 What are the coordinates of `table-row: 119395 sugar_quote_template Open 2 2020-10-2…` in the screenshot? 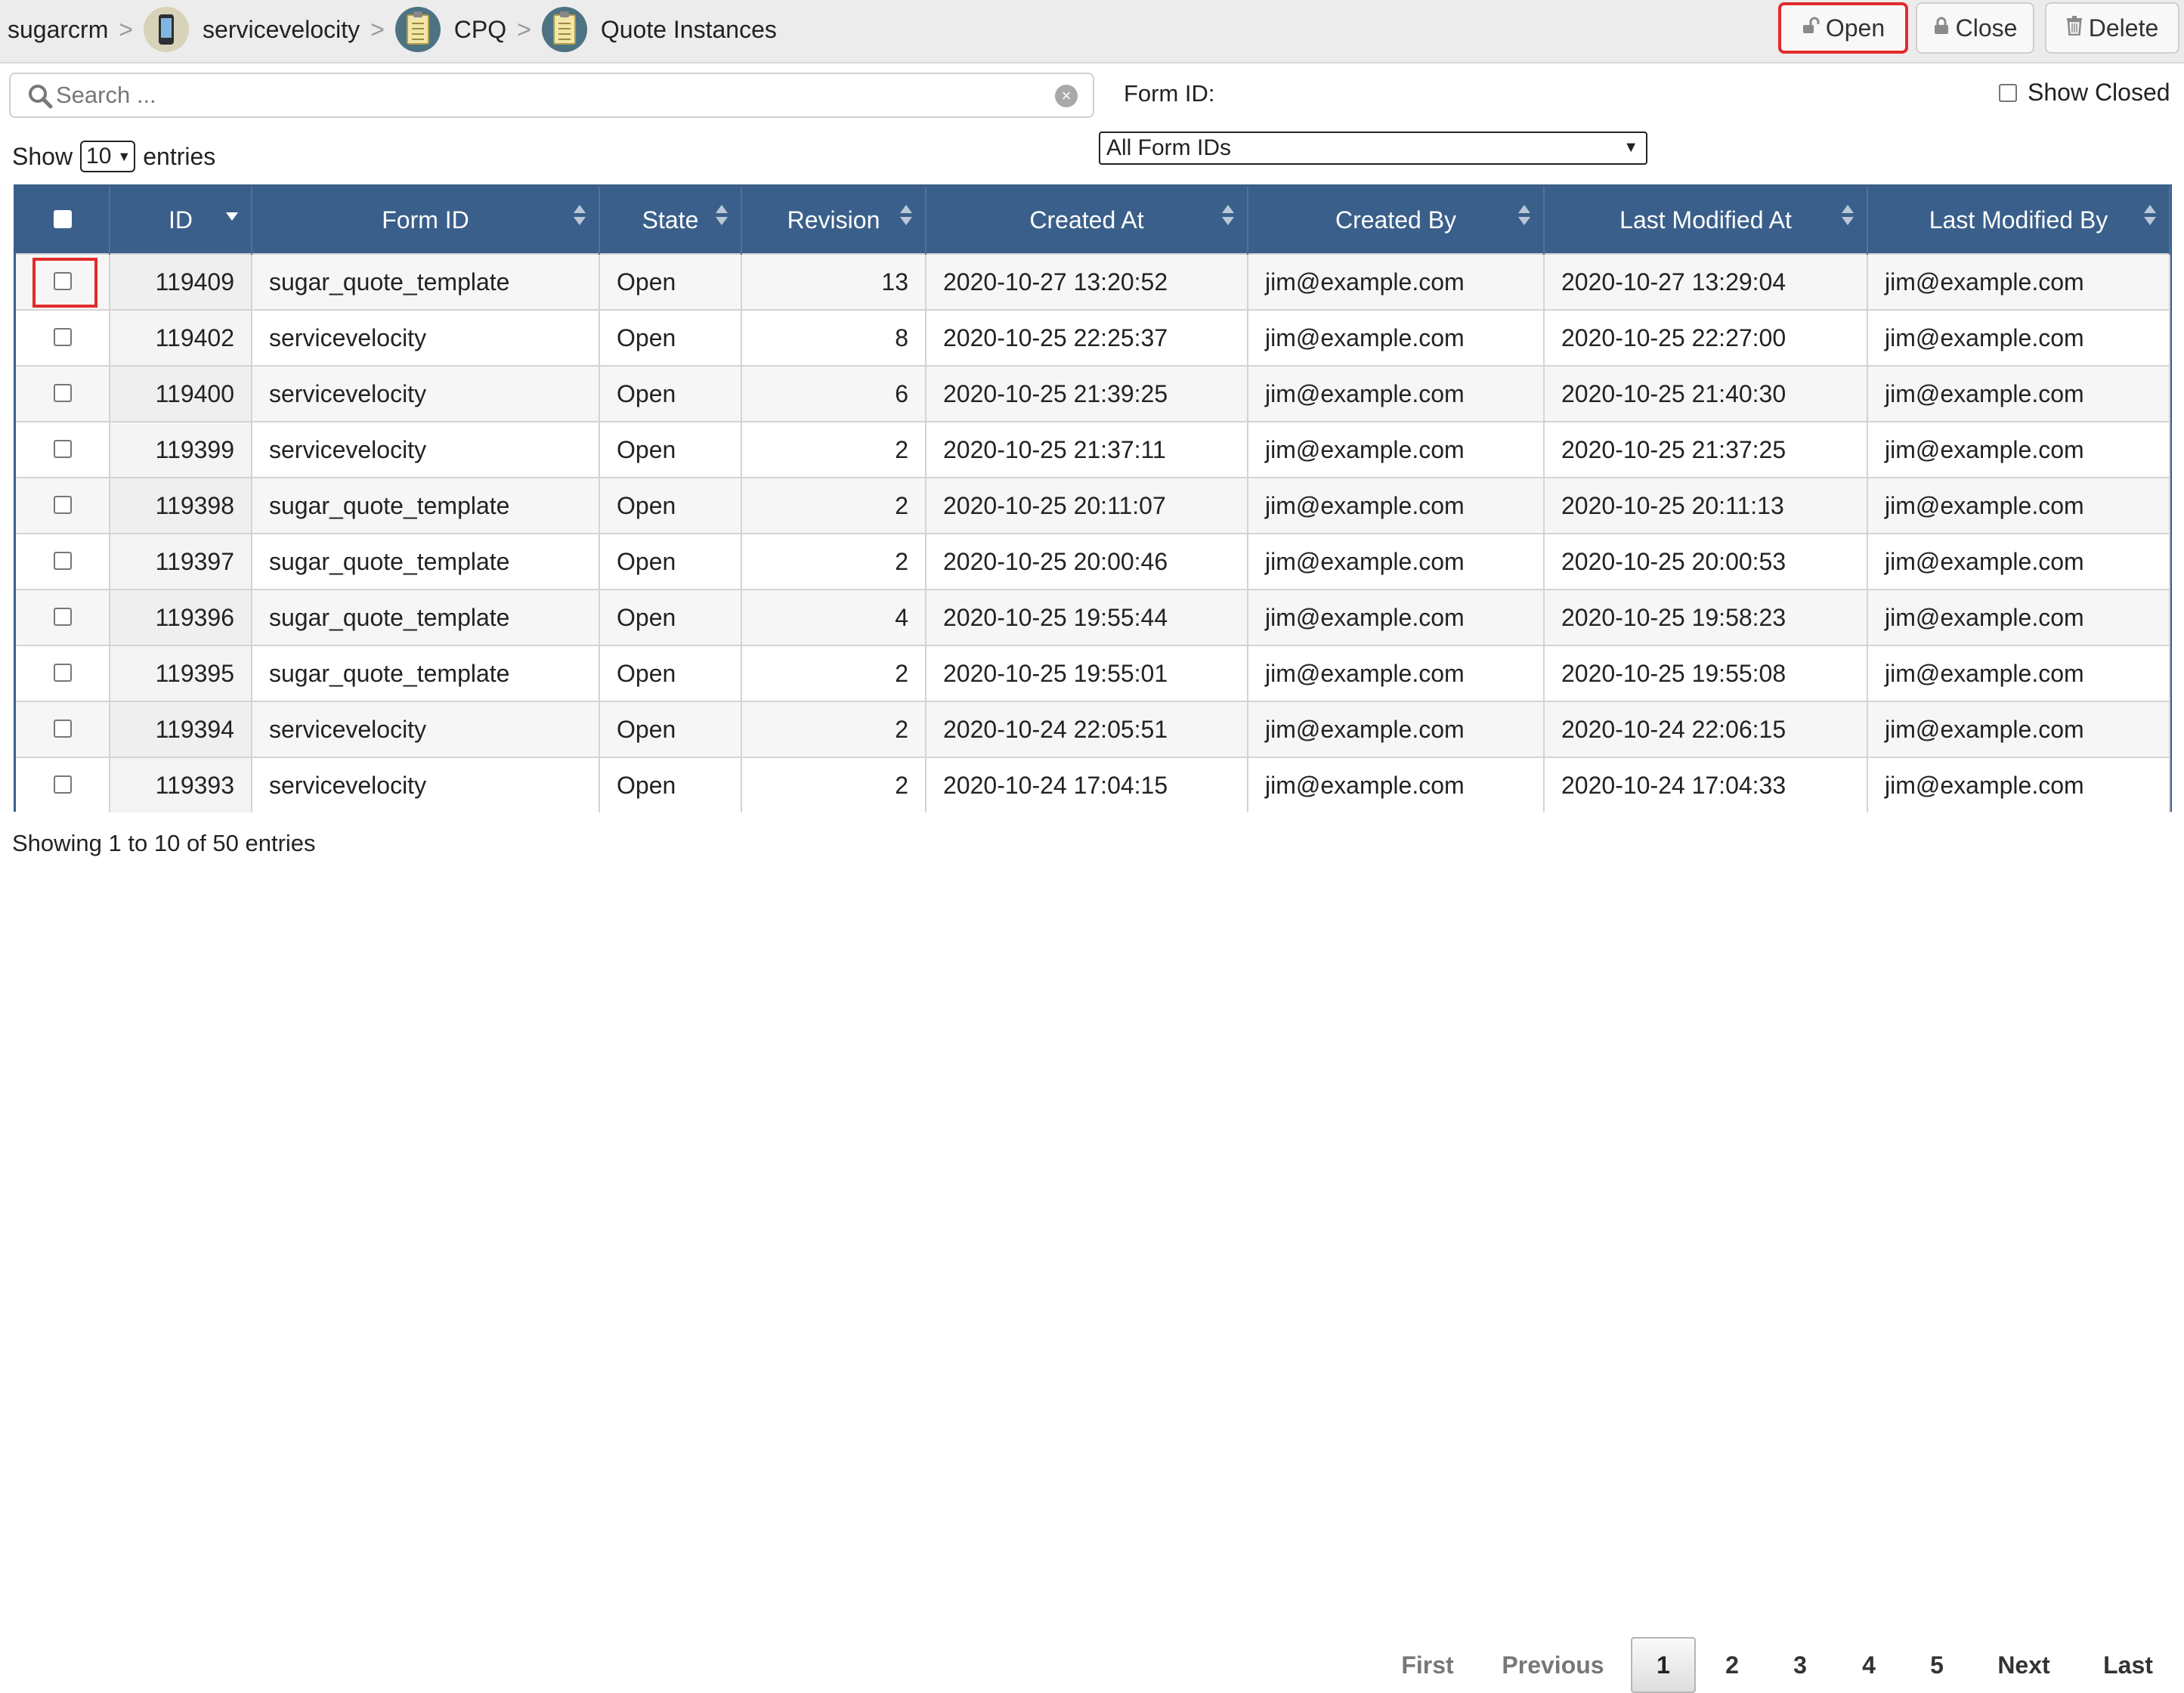 It's located at (1093, 673).